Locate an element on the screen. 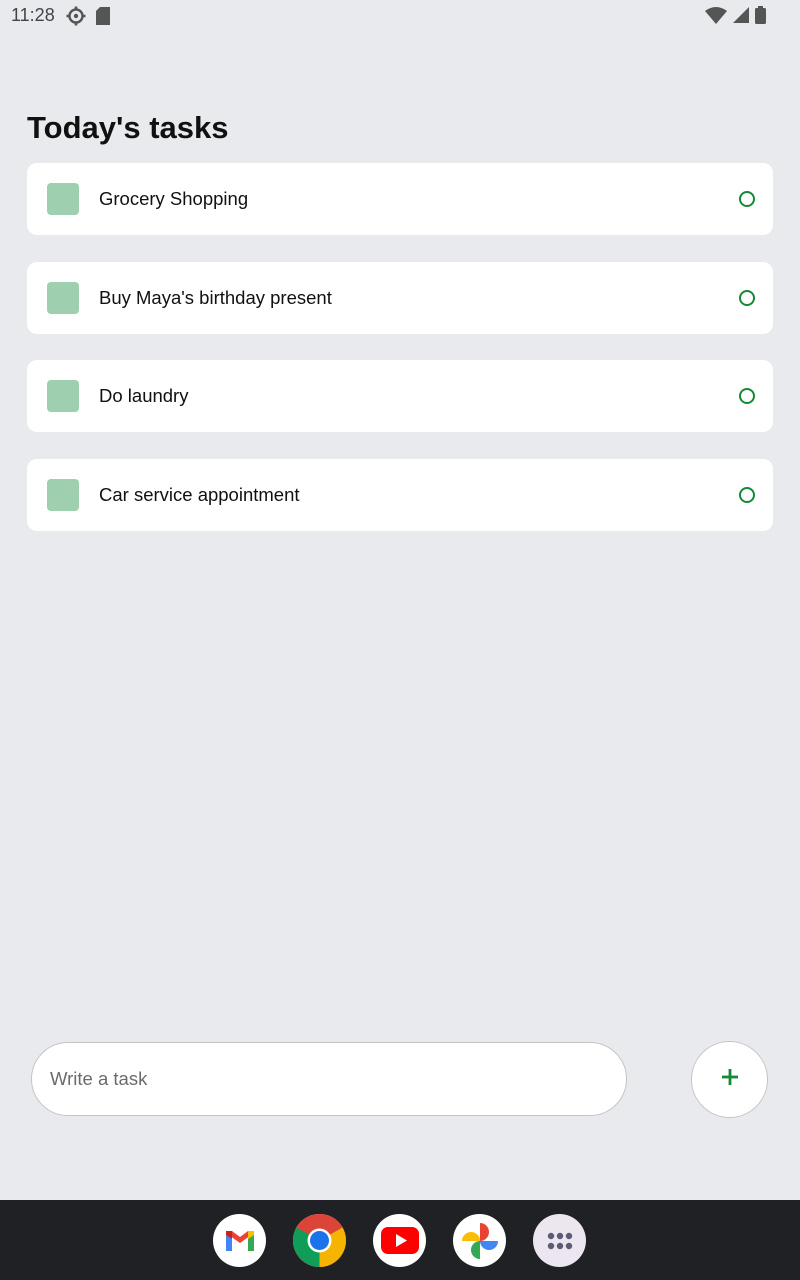 The height and width of the screenshot is (1280, 800). battery-icon is located at coordinates (760, 17).